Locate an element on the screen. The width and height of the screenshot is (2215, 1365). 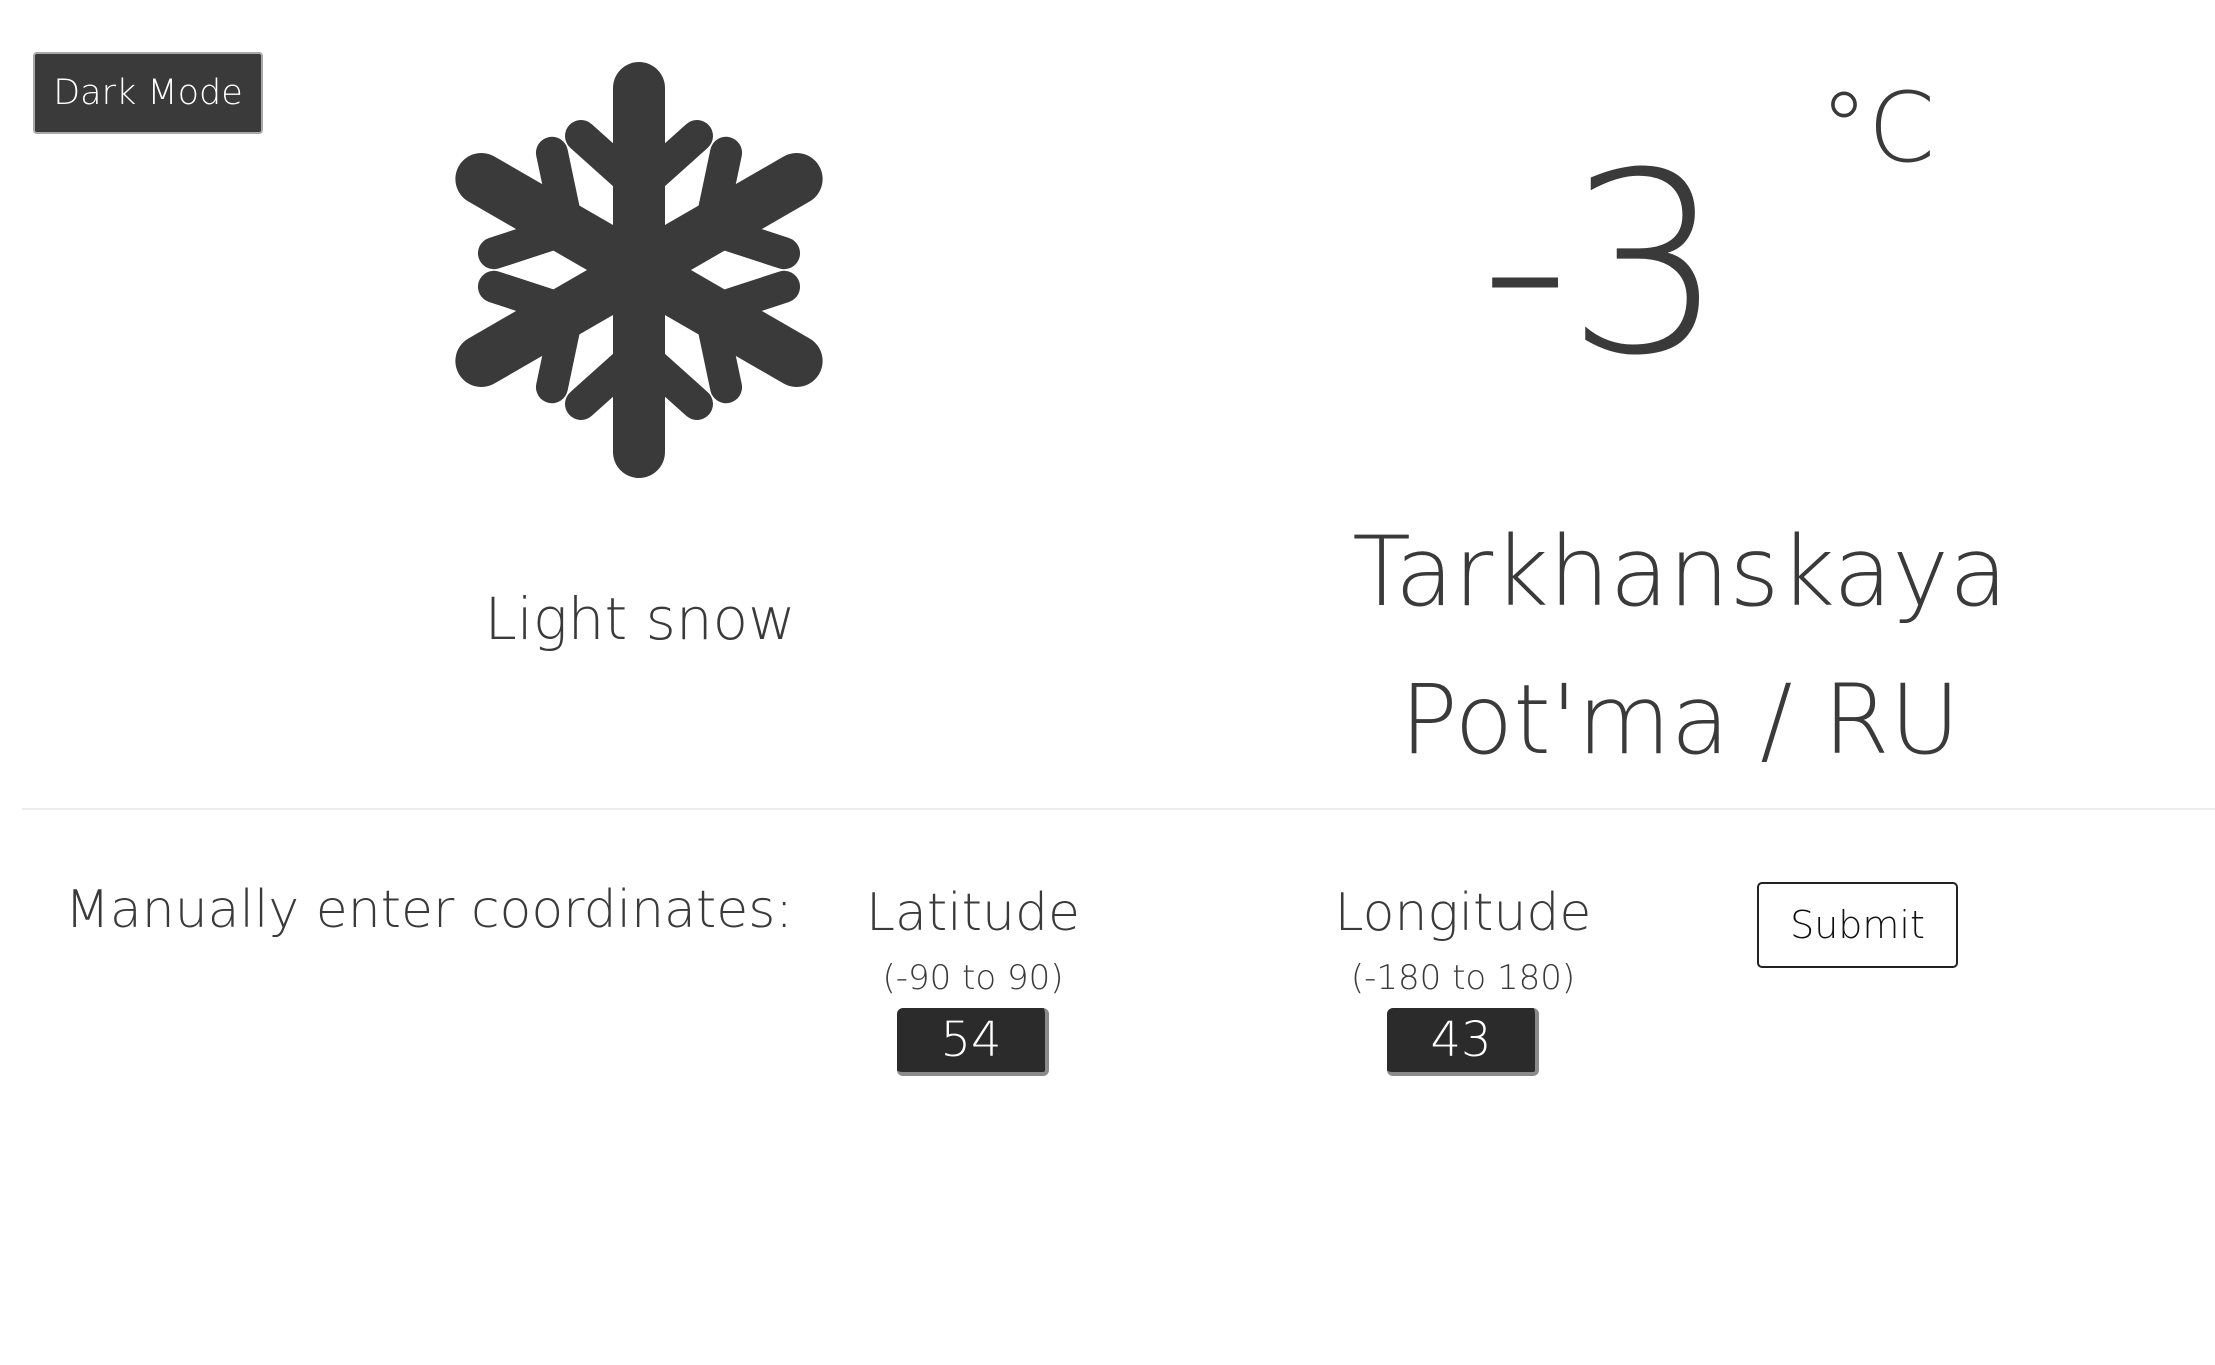
manual-coordinates-label: Manually enter coordinates: is located at coordinates (429, 910).